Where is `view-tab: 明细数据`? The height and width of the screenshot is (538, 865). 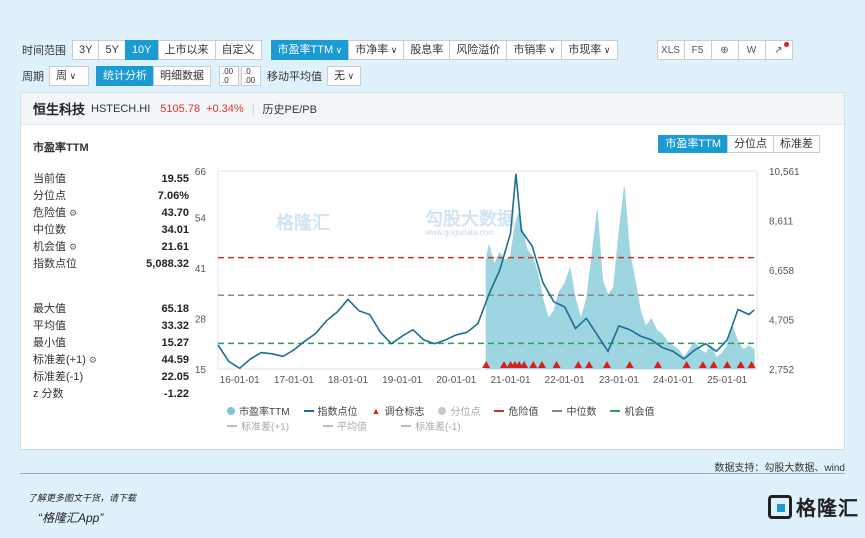
view-tab: 明细数据 is located at coordinates (182, 76).